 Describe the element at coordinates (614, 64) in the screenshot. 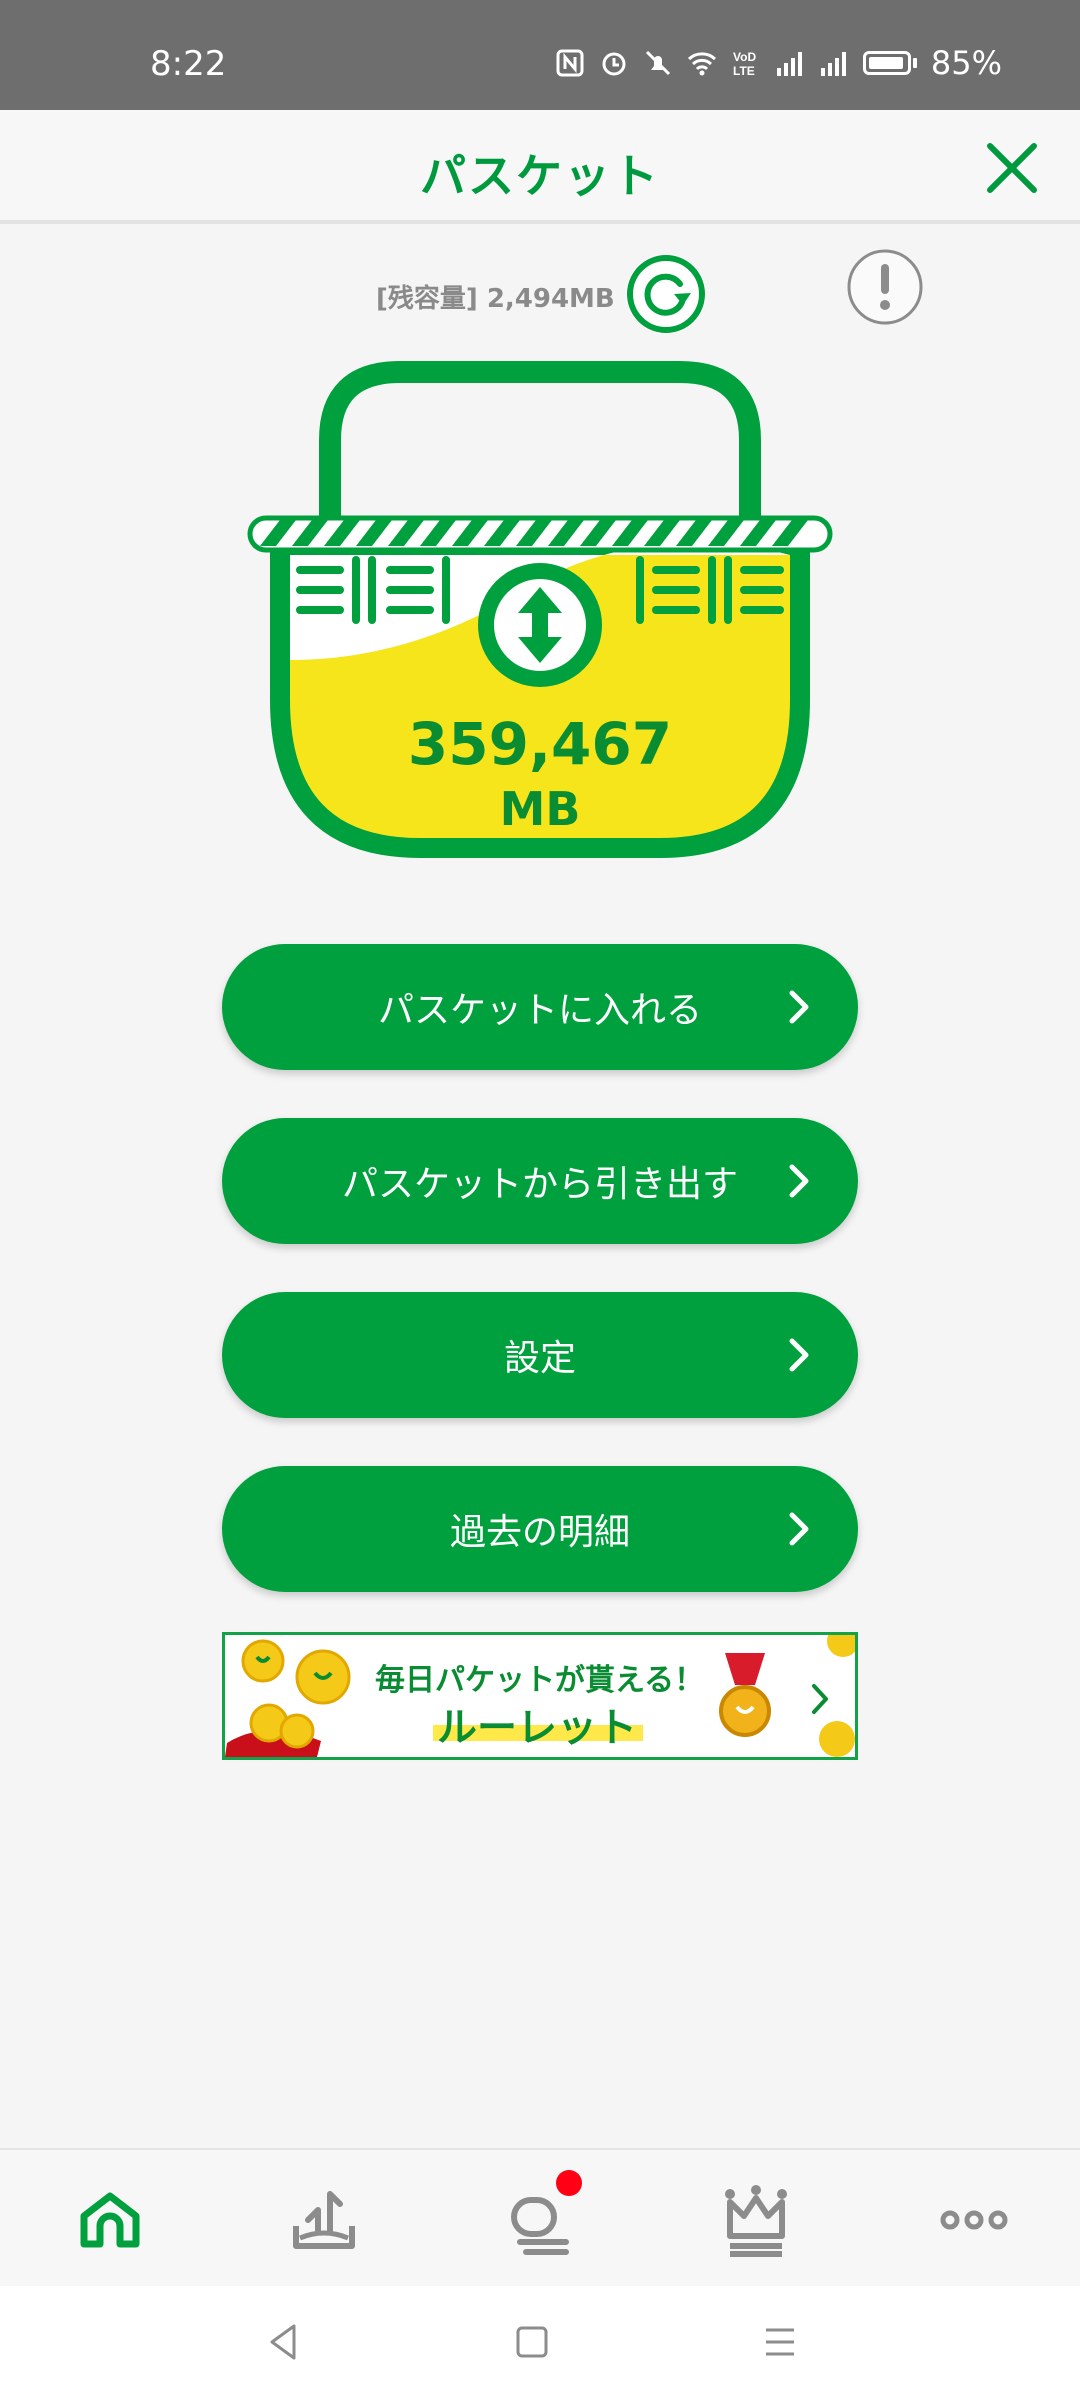

I see `alarm-icon` at that location.